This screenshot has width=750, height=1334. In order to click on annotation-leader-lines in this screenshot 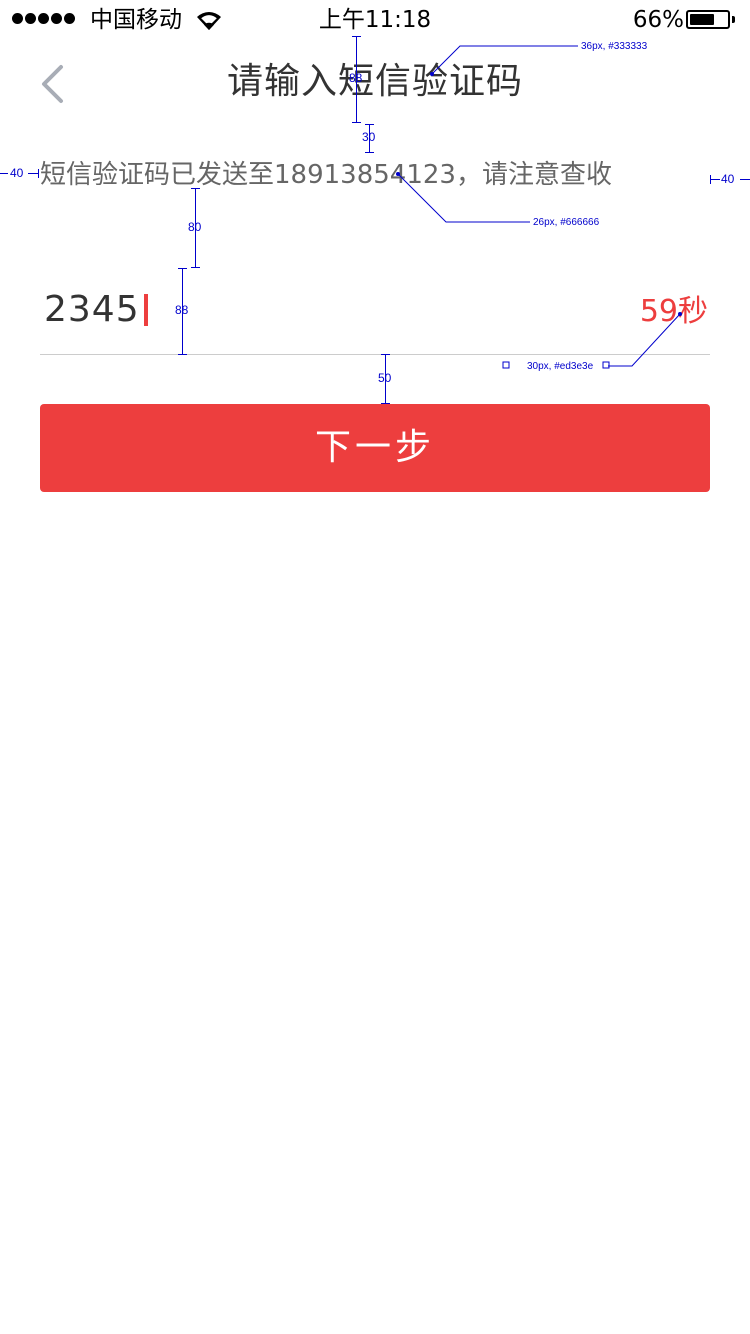, I will do `click(539, 207)`.